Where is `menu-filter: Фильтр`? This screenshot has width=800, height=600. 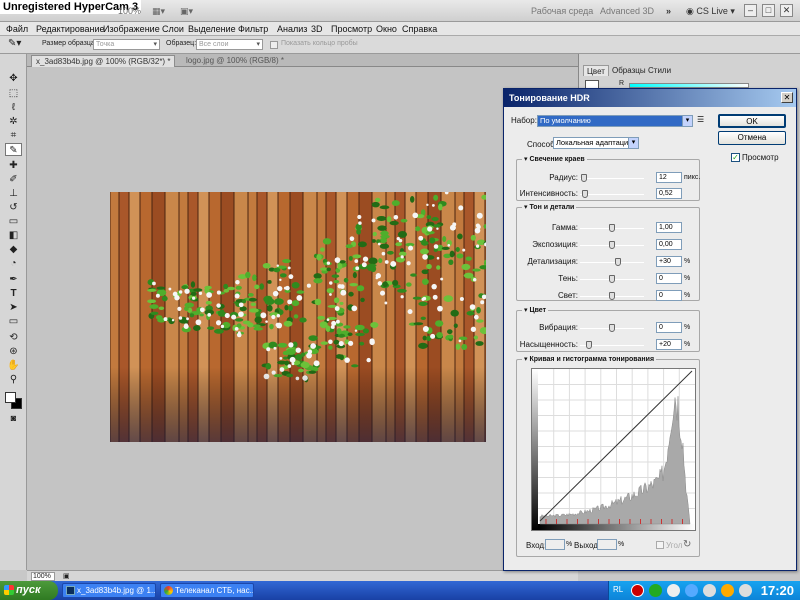 menu-filter: Фильтр is located at coordinates (253, 29).